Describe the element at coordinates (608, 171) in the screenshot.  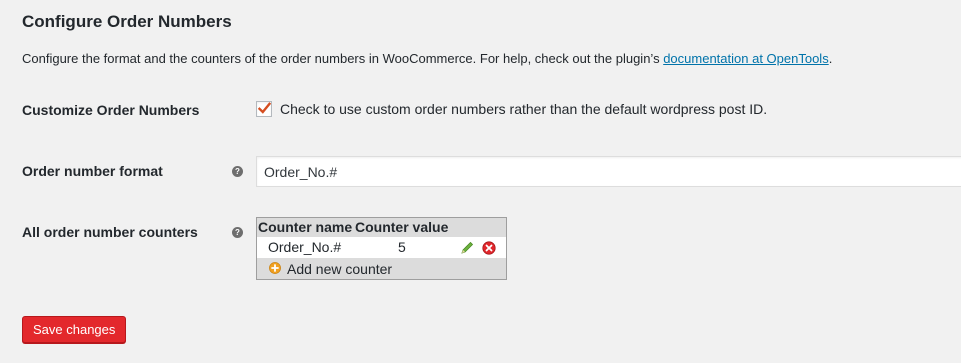
I see `order-number-format-input` at that location.